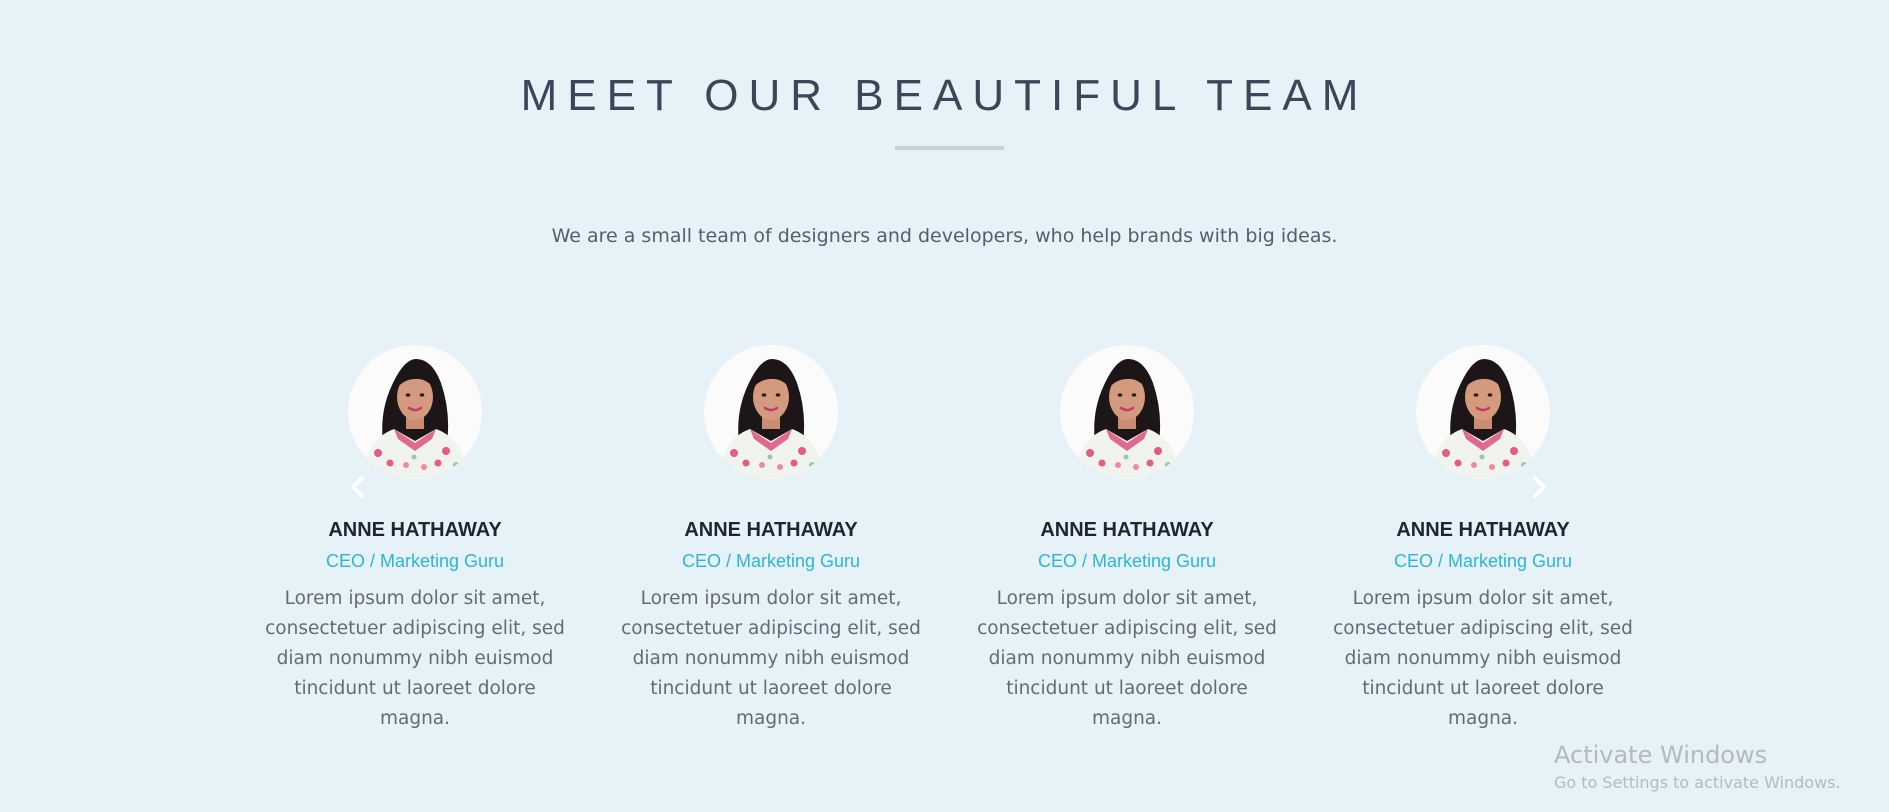  Describe the element at coordinates (1697, 782) in the screenshot. I see `watermark-subtitle: Go to Settings to activate Windows.` at that location.